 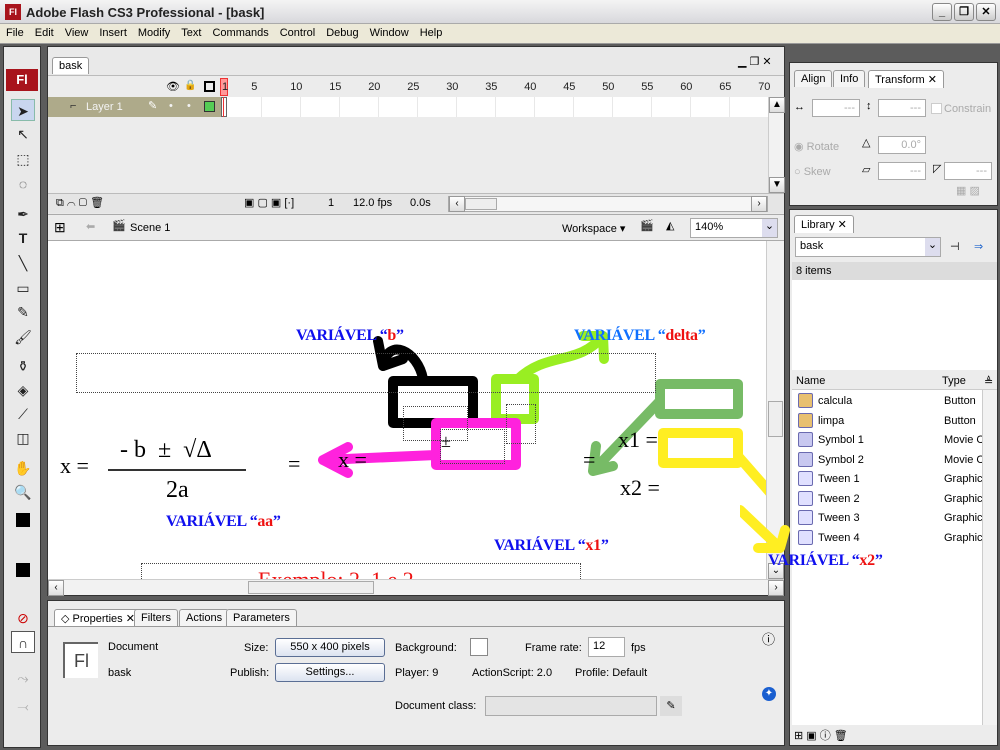 I want to click on width-input: ---, so click(x=836, y=108).